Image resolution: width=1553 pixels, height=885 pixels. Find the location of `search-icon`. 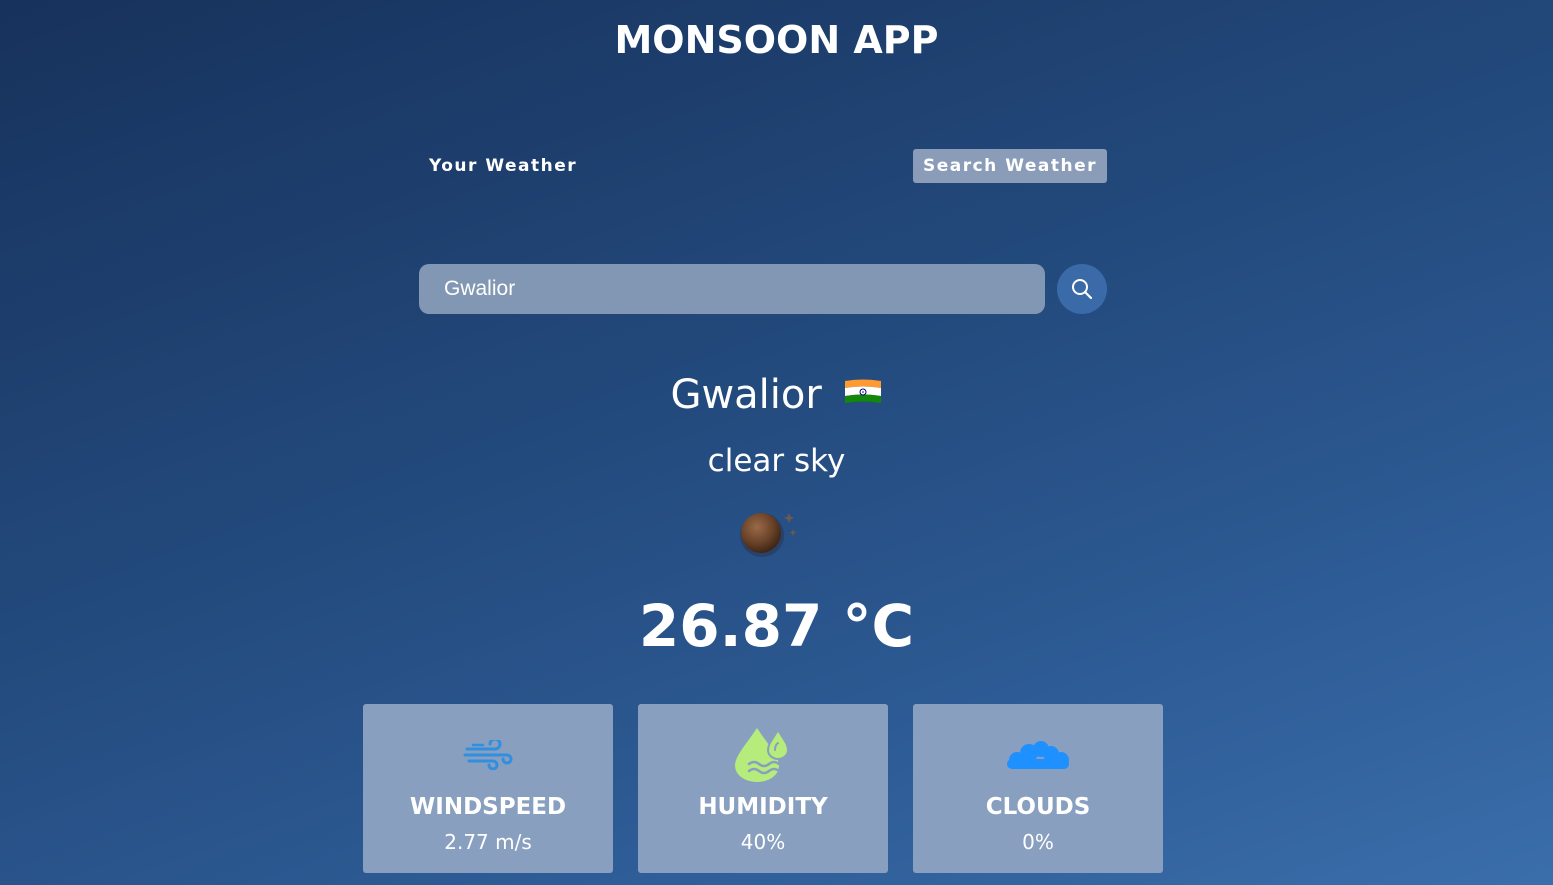

search-icon is located at coordinates (1082, 289).